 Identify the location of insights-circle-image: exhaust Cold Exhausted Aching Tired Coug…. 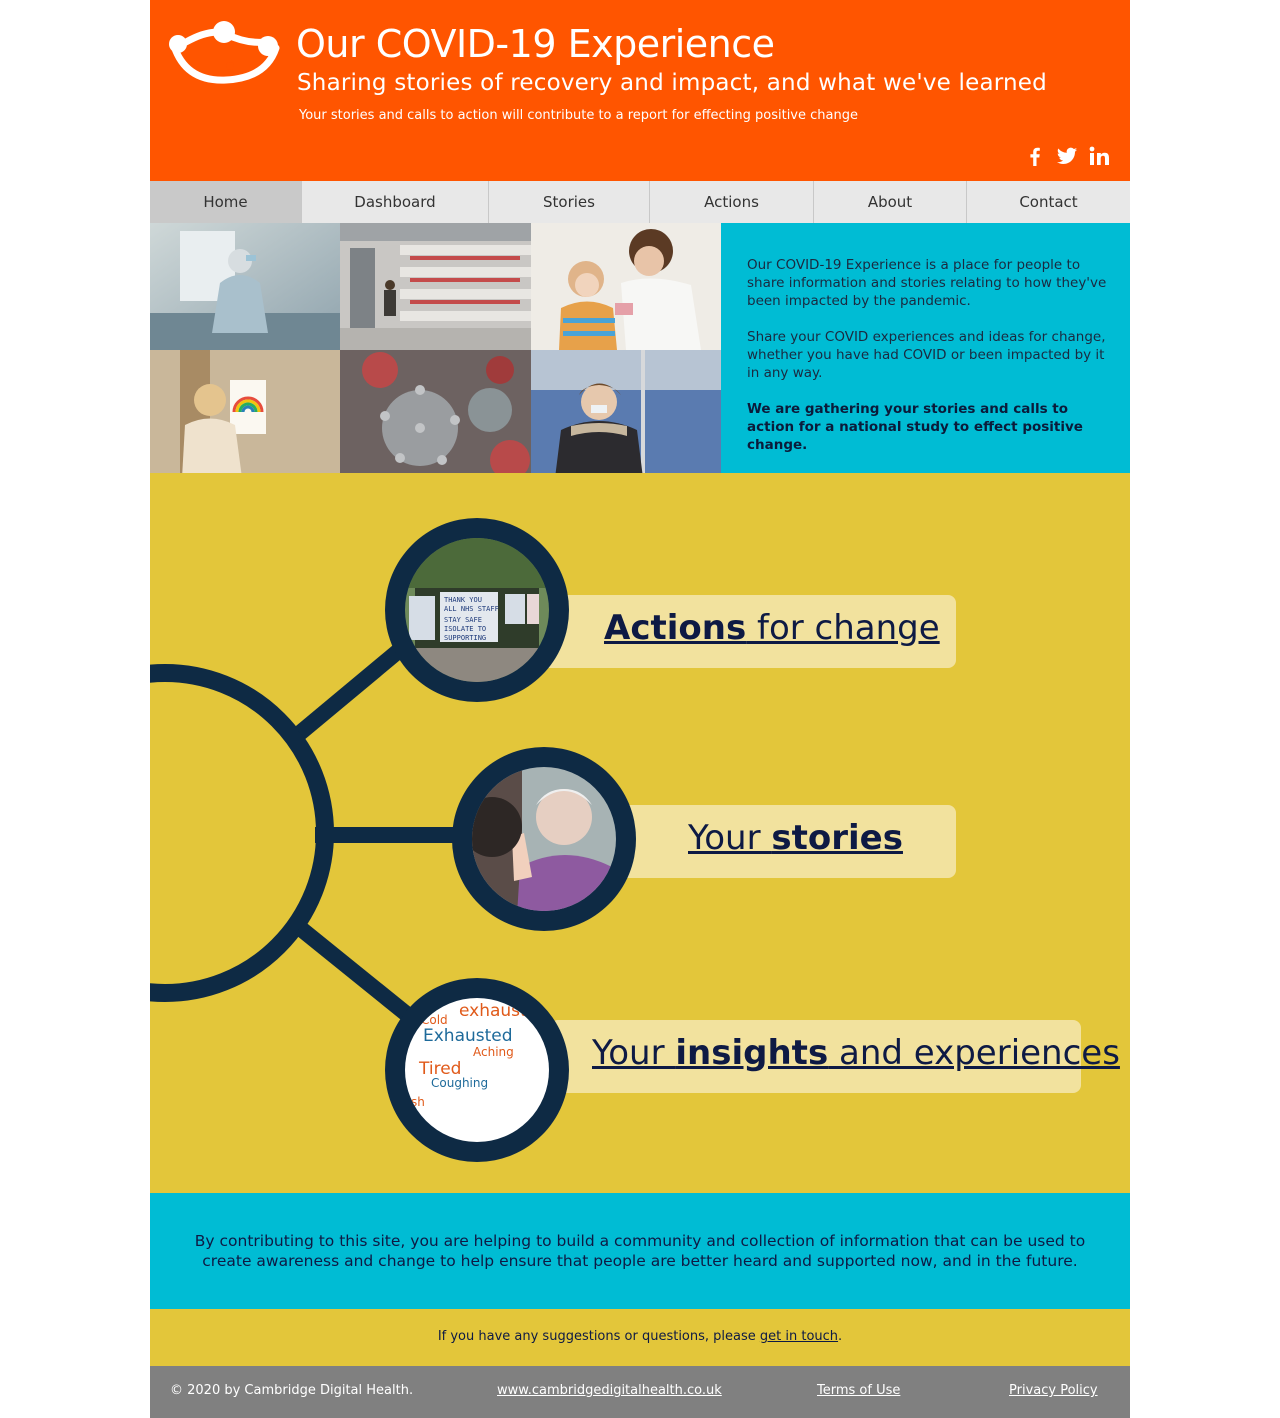
(477, 1070).